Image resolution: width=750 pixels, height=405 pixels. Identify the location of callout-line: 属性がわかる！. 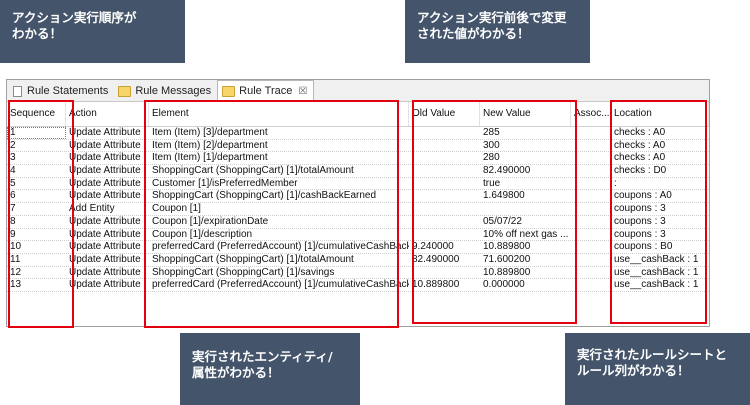
(236, 372).